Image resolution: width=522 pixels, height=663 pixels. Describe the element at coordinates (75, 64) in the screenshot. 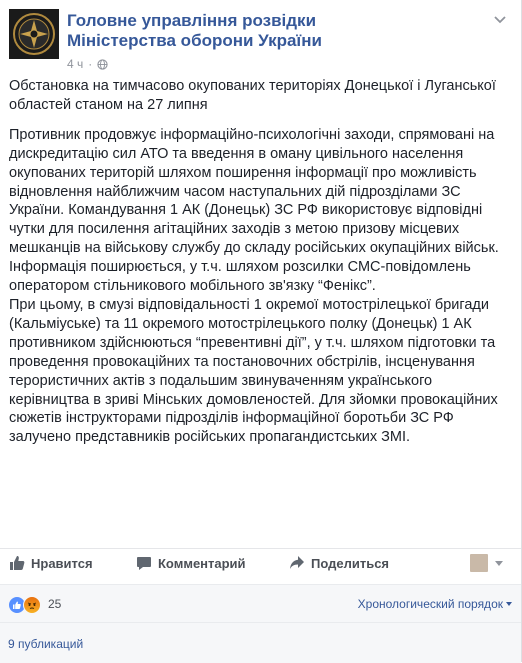

I see `post-timestamp: 4 ч` at that location.